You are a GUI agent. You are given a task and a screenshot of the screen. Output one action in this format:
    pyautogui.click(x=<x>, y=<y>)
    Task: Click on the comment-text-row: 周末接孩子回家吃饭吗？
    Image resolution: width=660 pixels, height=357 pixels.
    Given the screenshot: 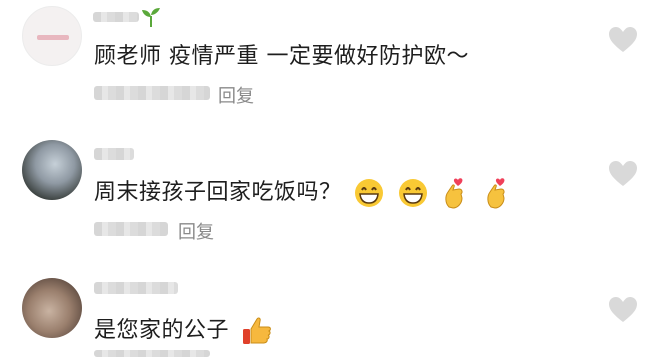 What is the action you would take?
    pyautogui.click(x=303, y=191)
    